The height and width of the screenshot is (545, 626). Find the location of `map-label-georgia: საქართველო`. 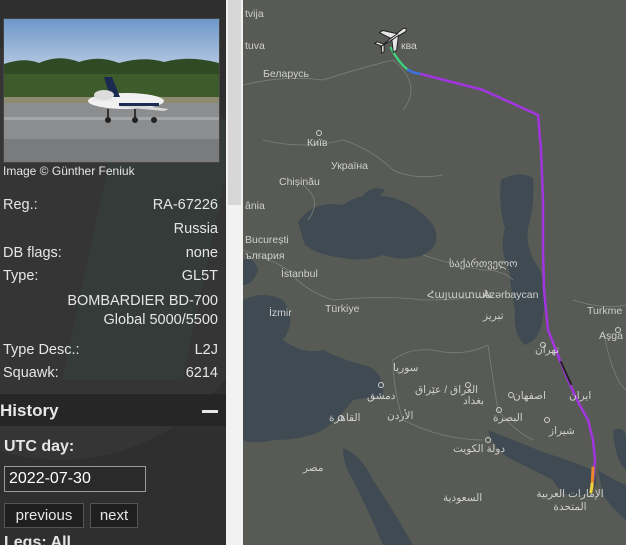

map-label-georgia: საქართველო is located at coordinates (483, 264).